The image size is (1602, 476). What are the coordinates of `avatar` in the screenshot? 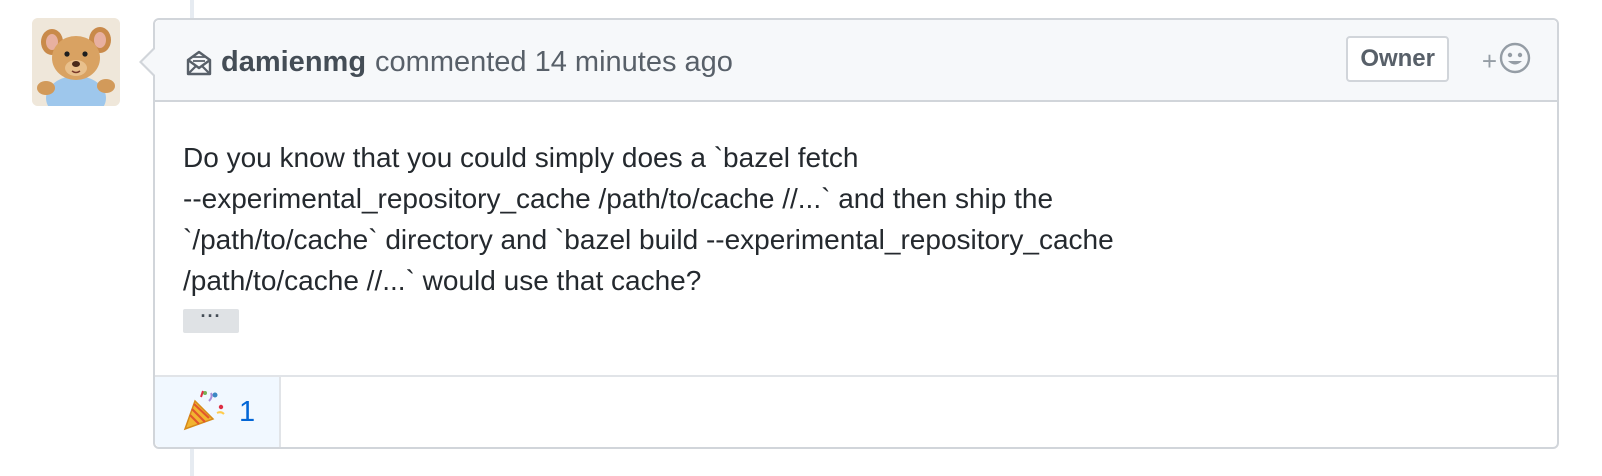 It's located at (76, 62).